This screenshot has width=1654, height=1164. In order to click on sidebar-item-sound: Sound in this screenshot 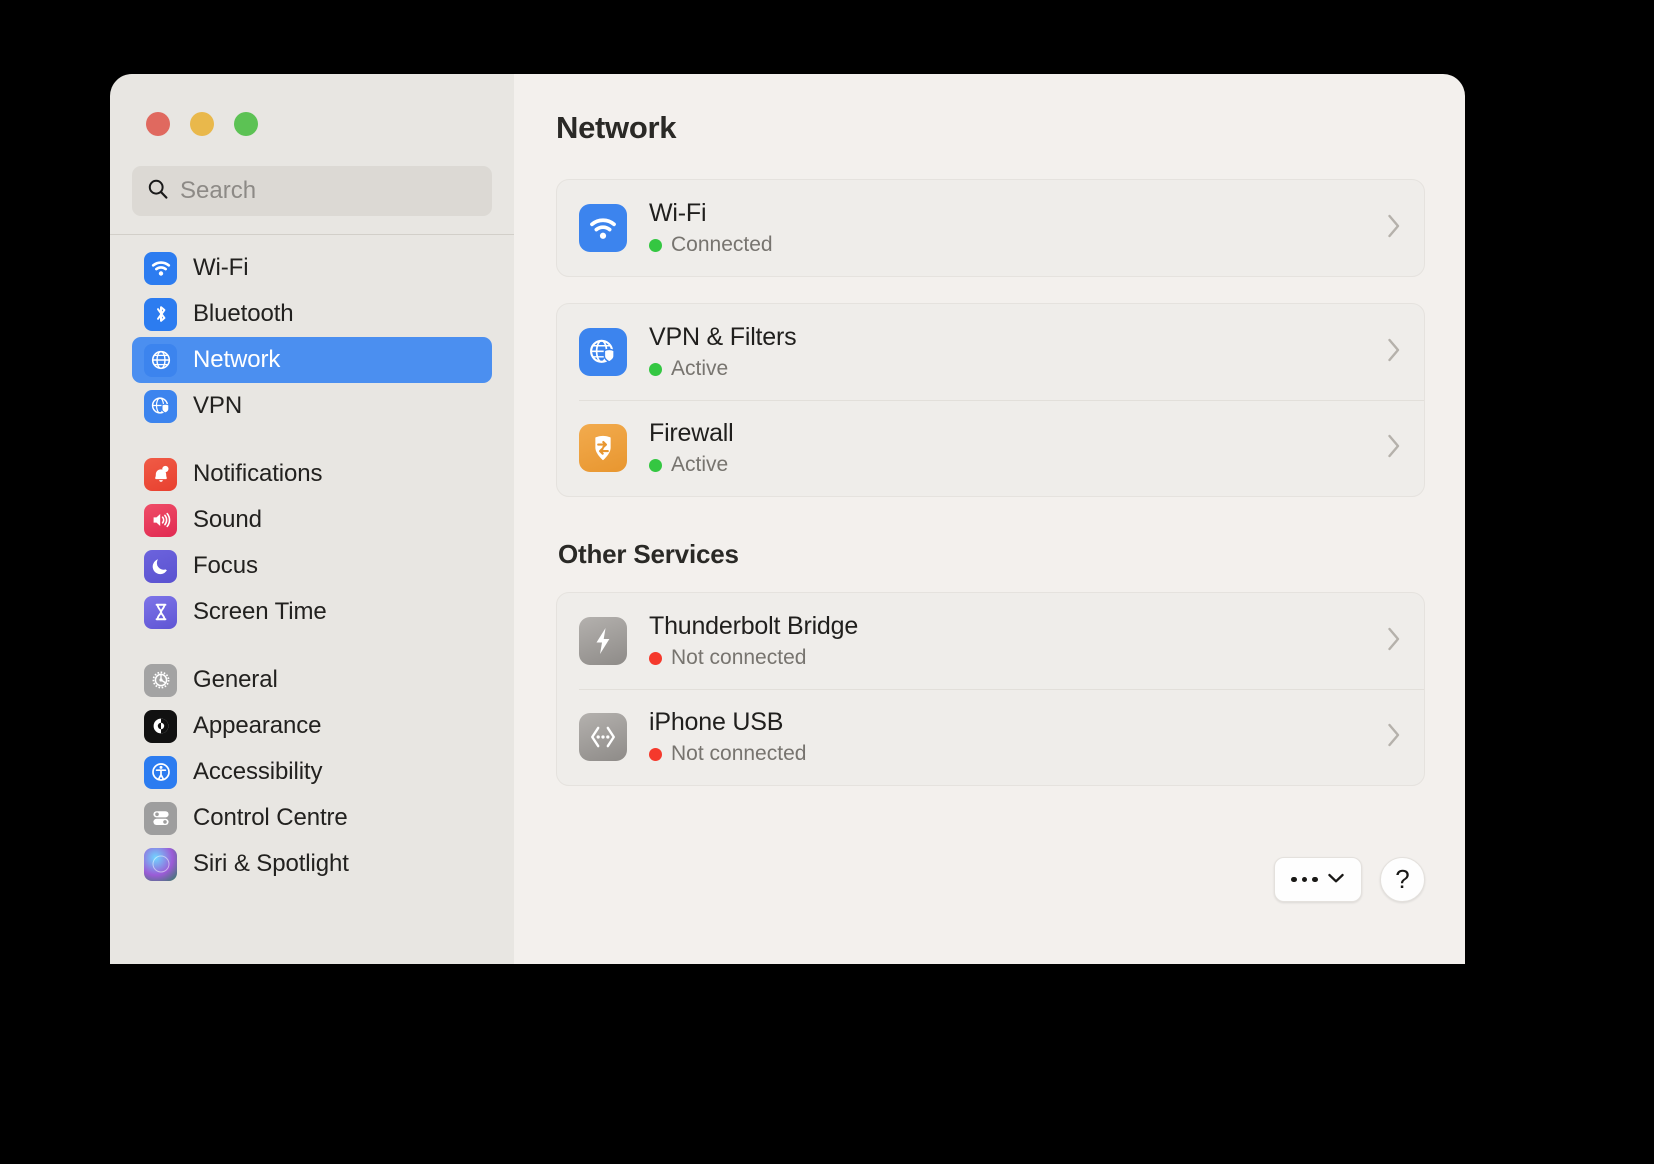, I will do `click(312, 520)`.